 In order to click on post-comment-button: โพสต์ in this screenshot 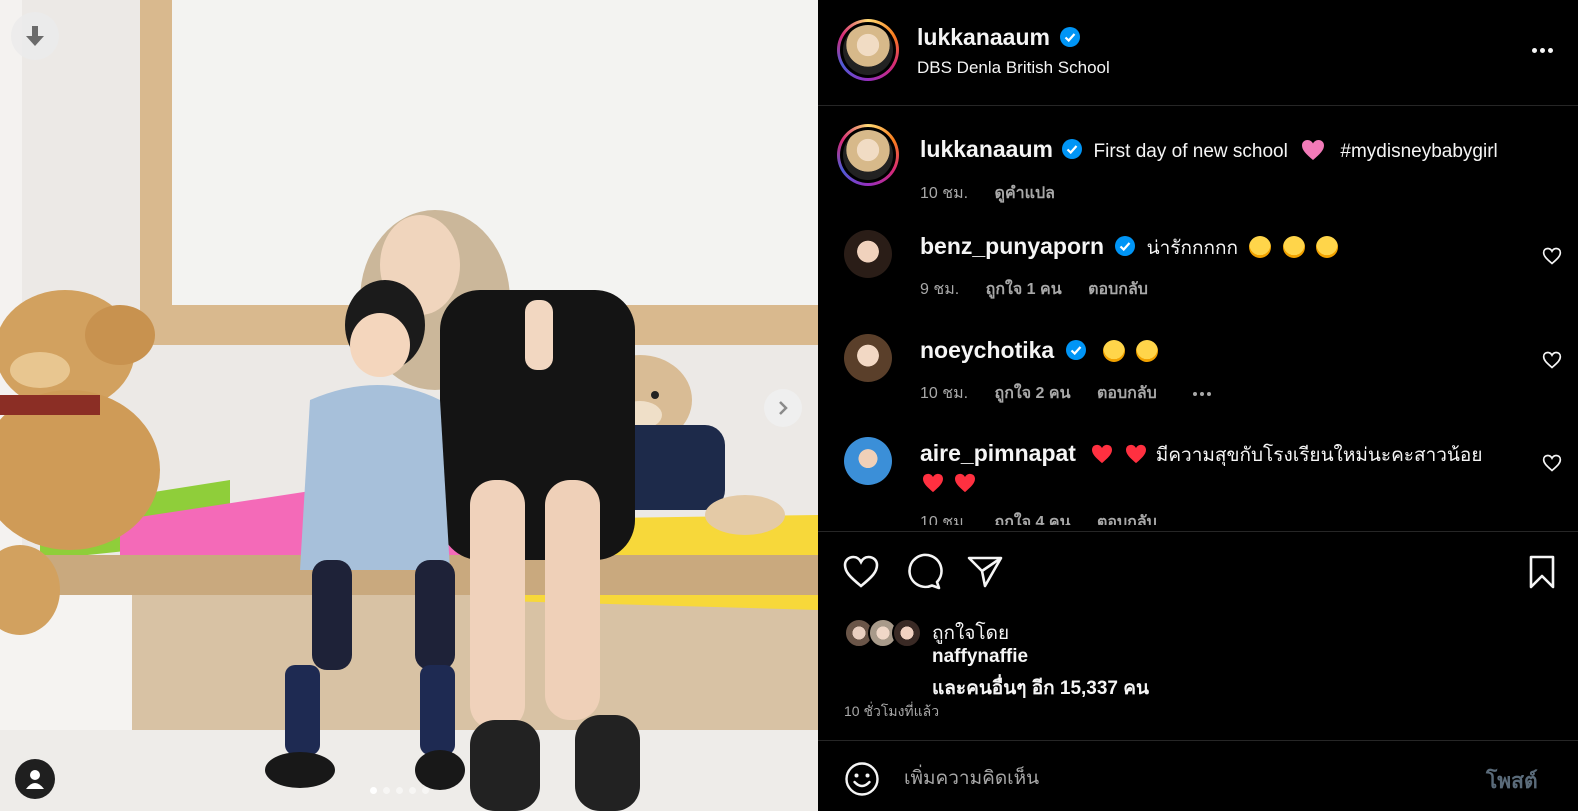, I will do `click(1512, 781)`.